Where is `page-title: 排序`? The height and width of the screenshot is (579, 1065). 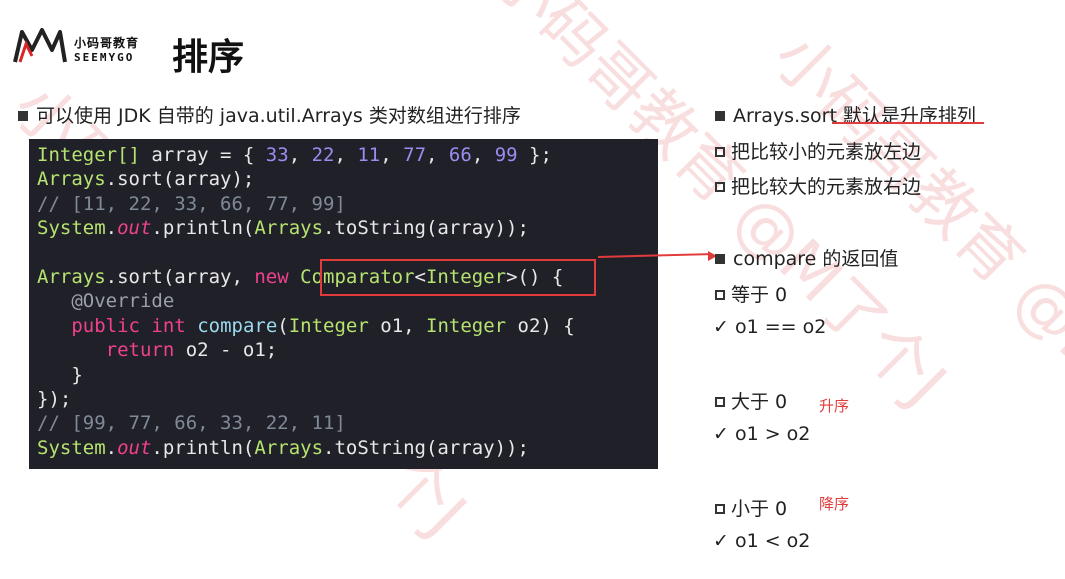 page-title: 排序 is located at coordinates (208, 57).